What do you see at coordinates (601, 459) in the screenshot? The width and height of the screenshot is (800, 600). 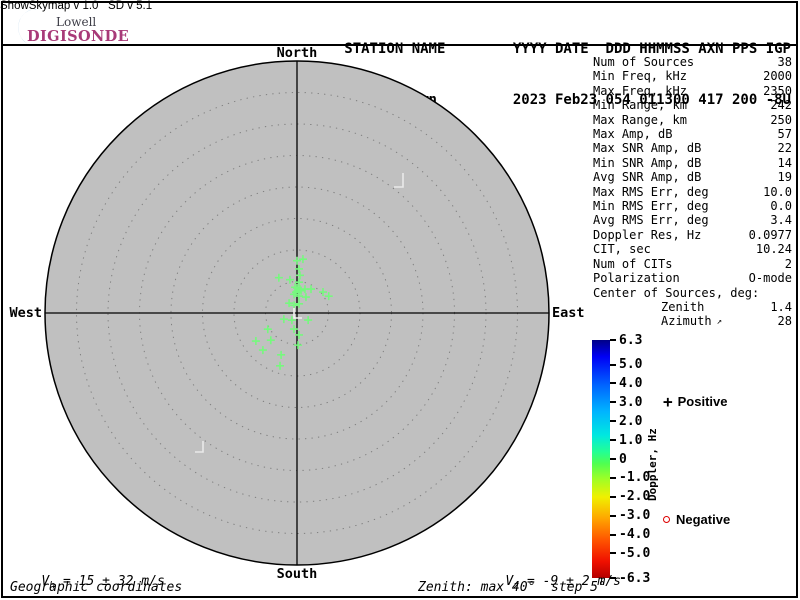 I see `doppler-colorbar` at bounding box center [601, 459].